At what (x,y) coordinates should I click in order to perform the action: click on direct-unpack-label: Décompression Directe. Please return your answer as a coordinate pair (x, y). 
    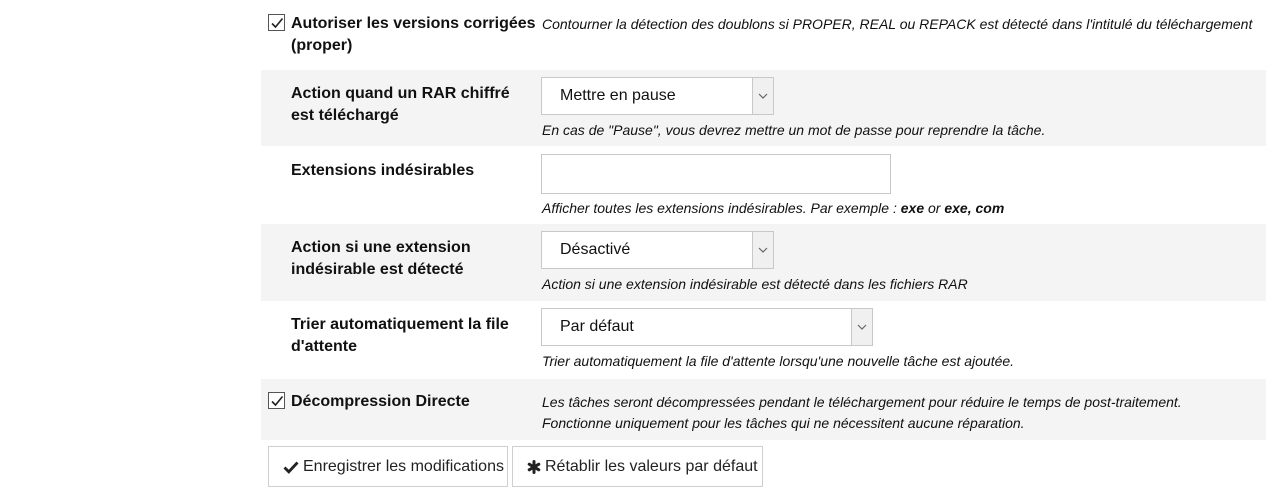
    Looking at the image, I should click on (380, 401).